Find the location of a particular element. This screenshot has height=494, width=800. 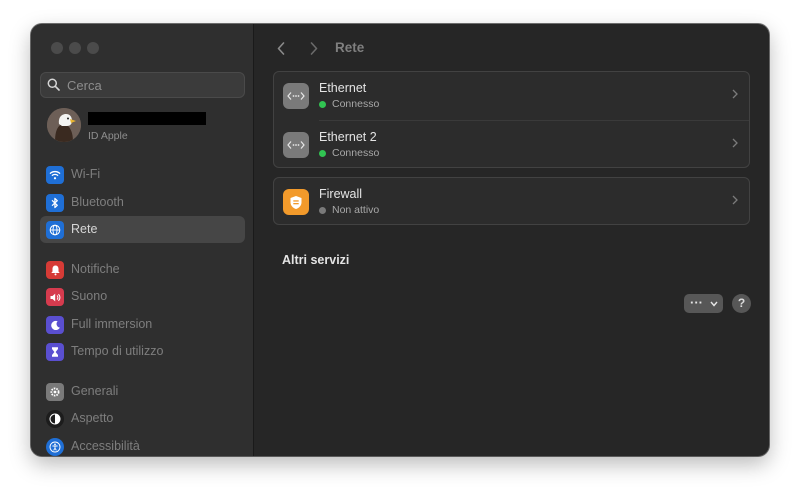

other-services-heading: Altri servizi is located at coordinates (316, 260).